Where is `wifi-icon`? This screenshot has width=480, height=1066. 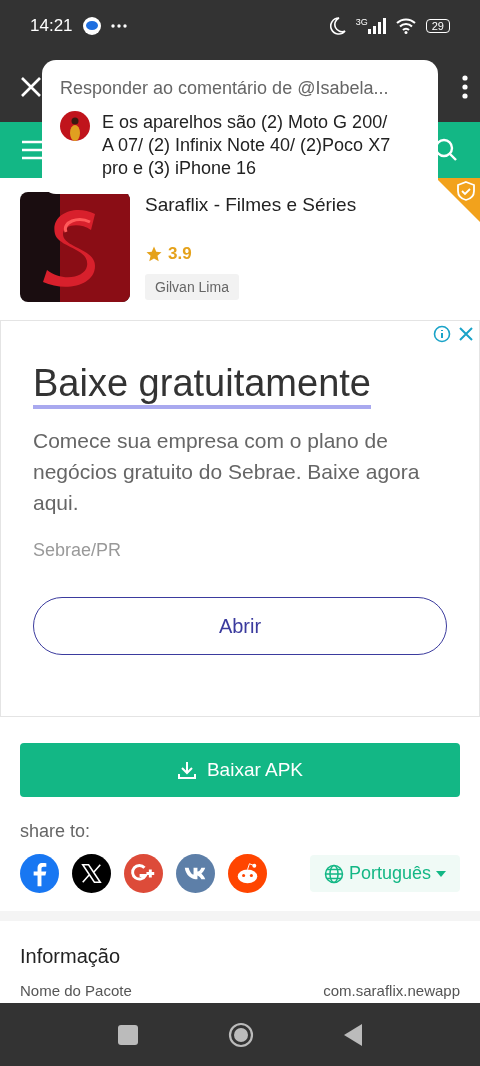
wifi-icon is located at coordinates (405, 26).